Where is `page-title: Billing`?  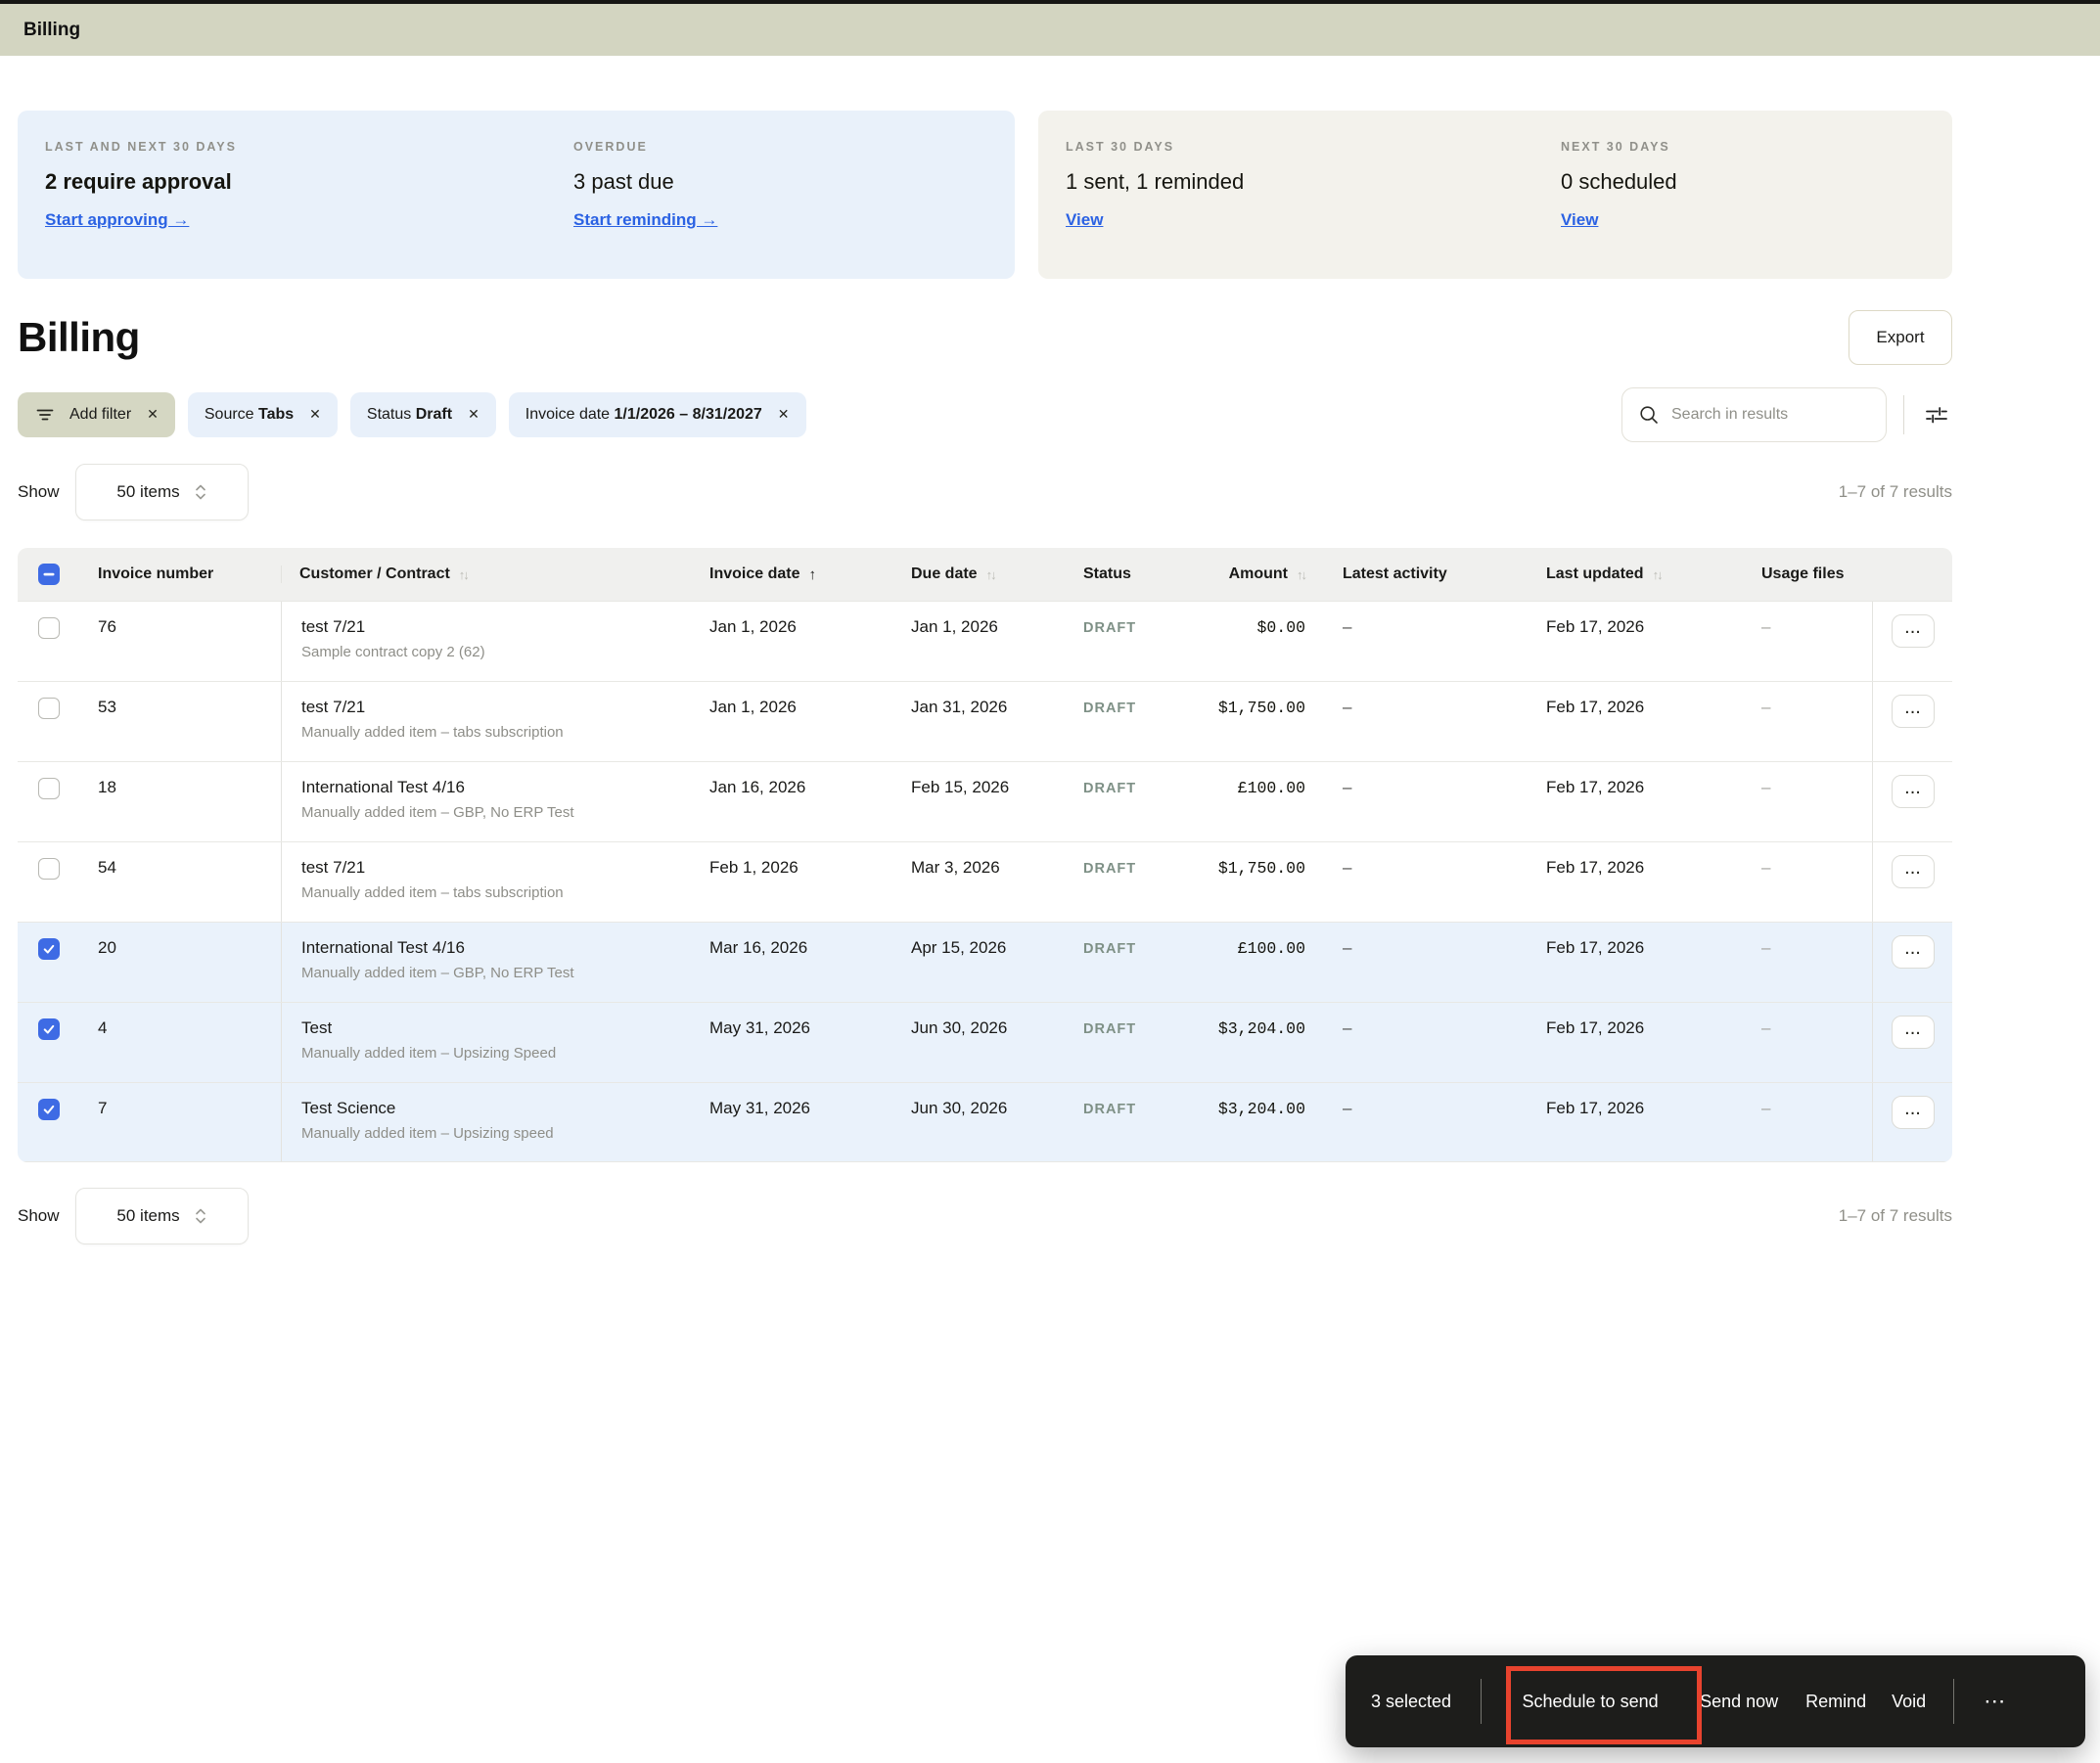 page-title: Billing is located at coordinates (79, 337).